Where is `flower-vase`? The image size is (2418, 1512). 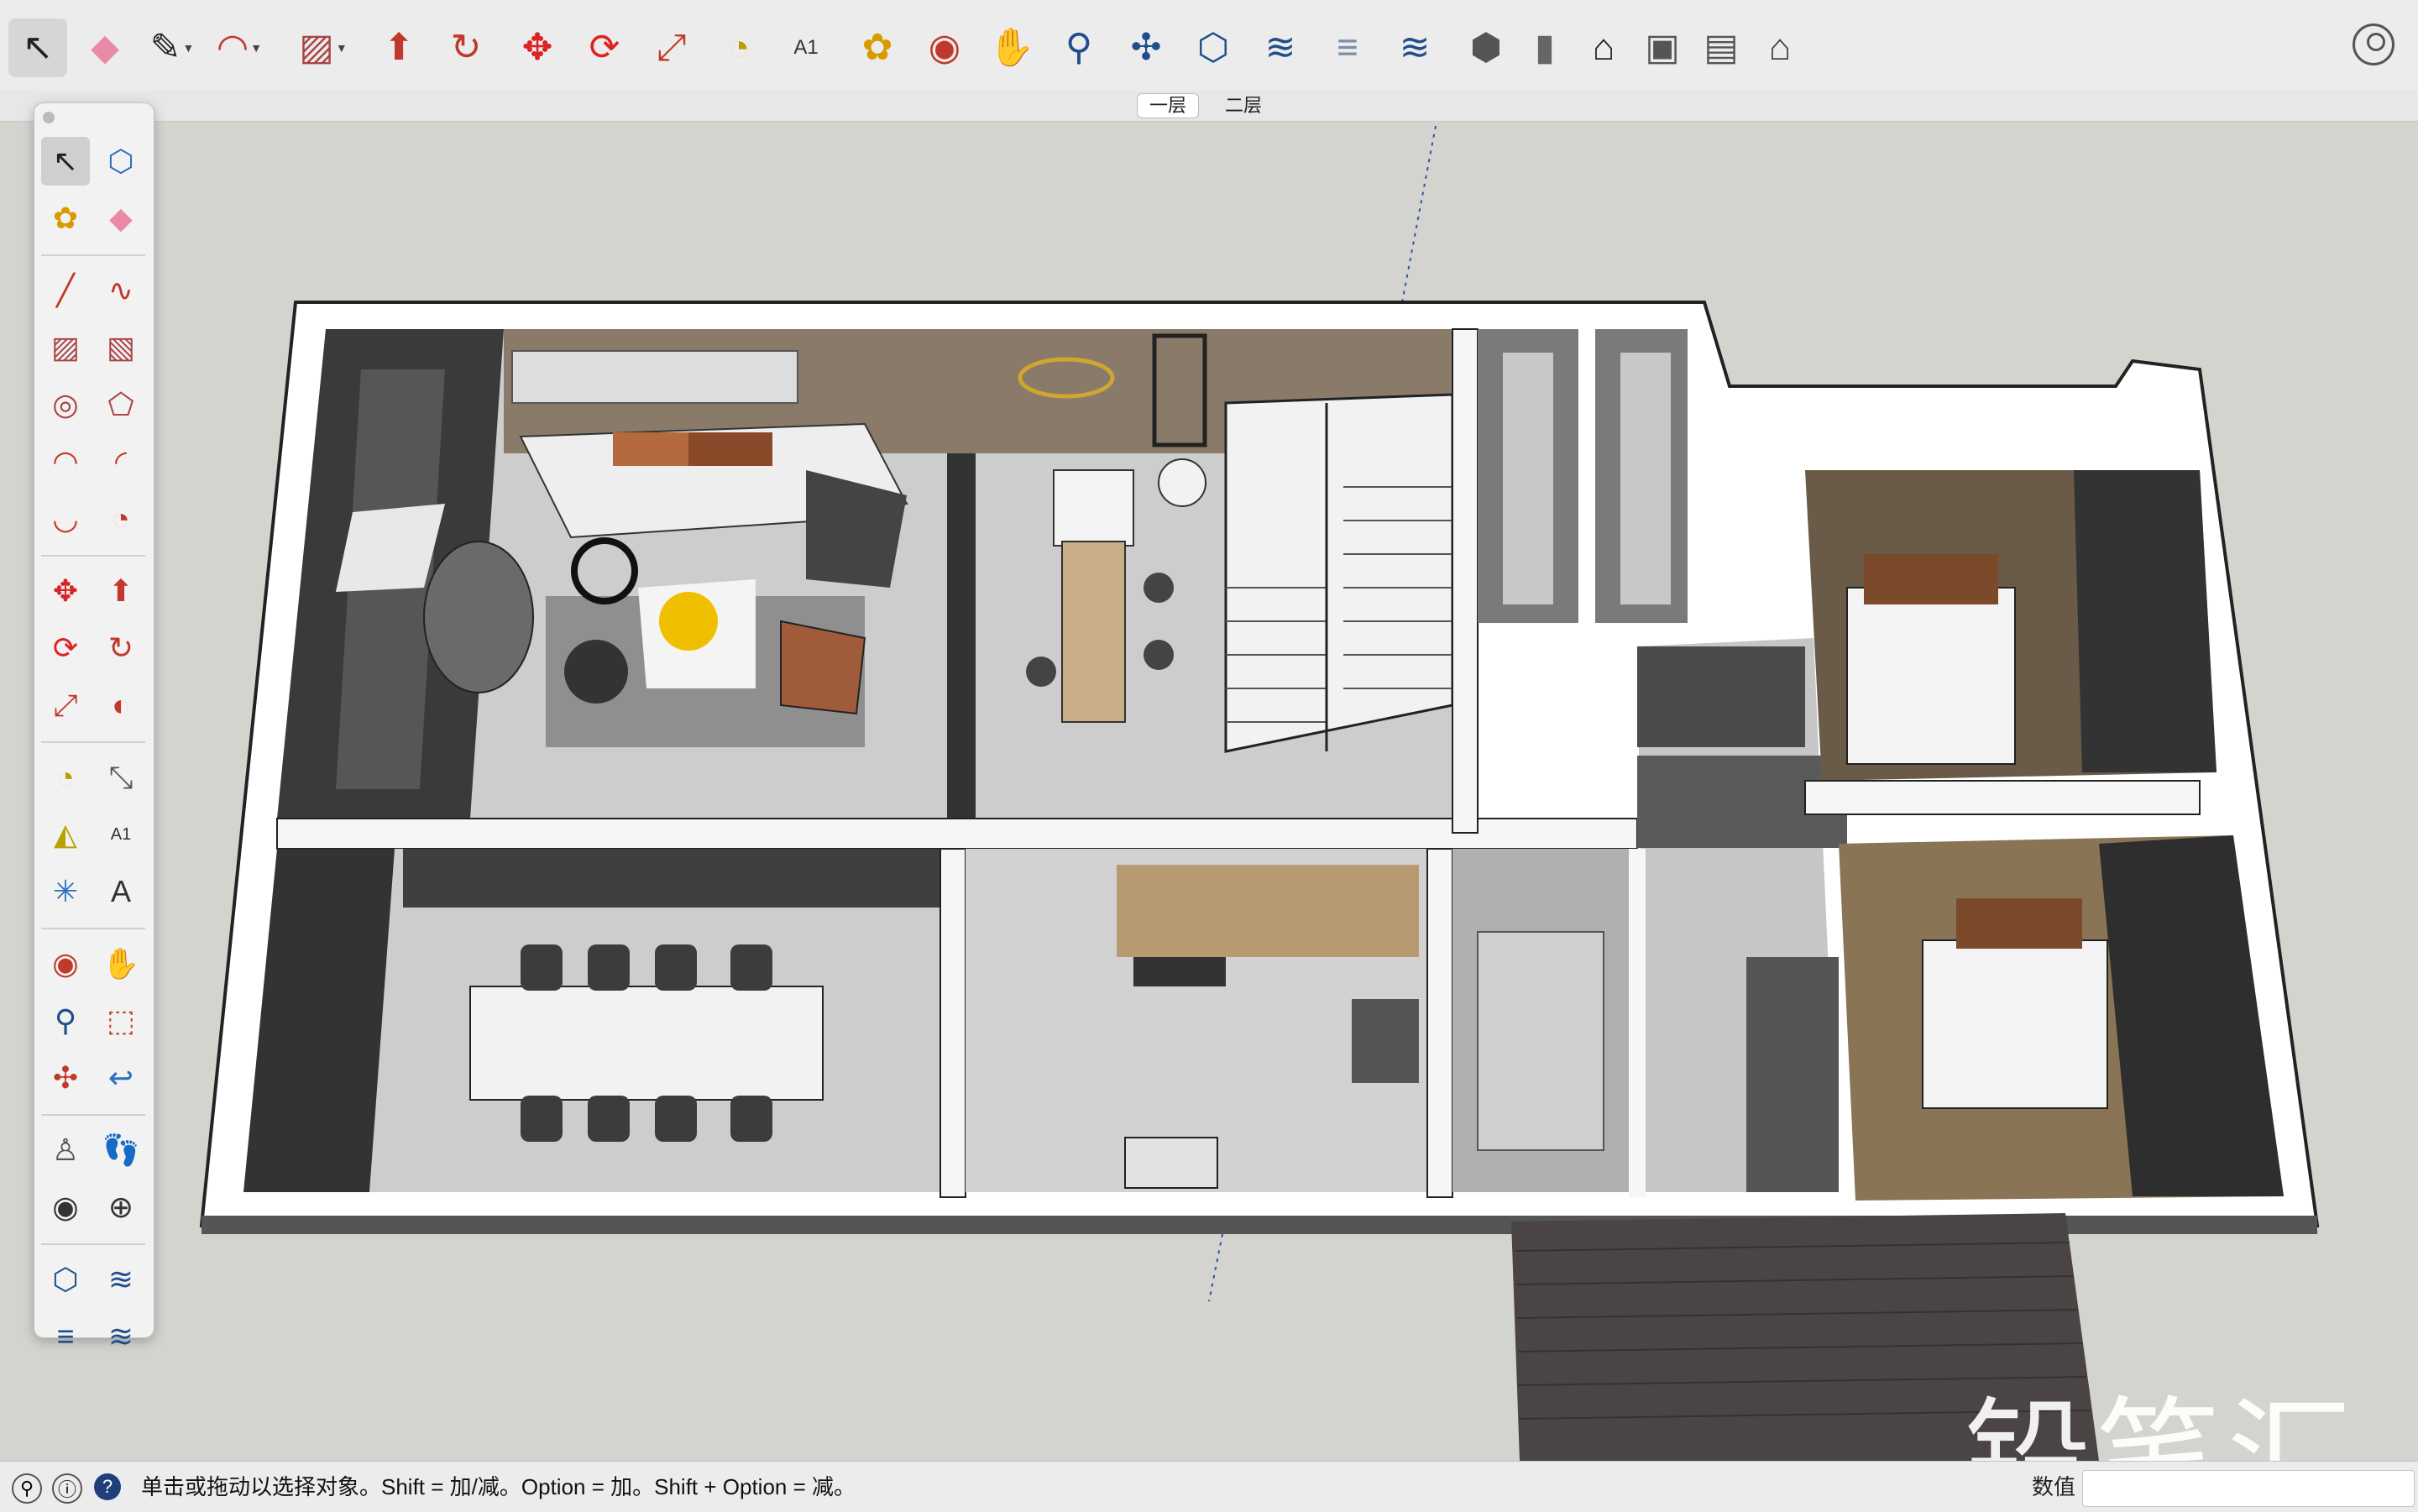 flower-vase is located at coordinates (688, 621).